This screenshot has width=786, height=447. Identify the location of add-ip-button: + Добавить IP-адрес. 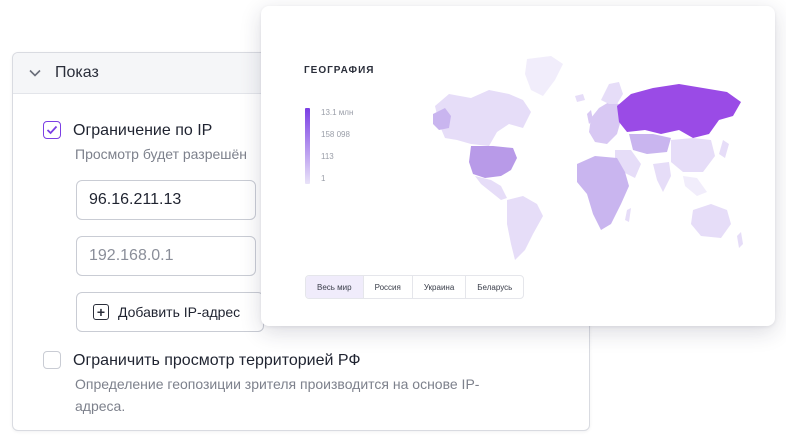
(170, 312).